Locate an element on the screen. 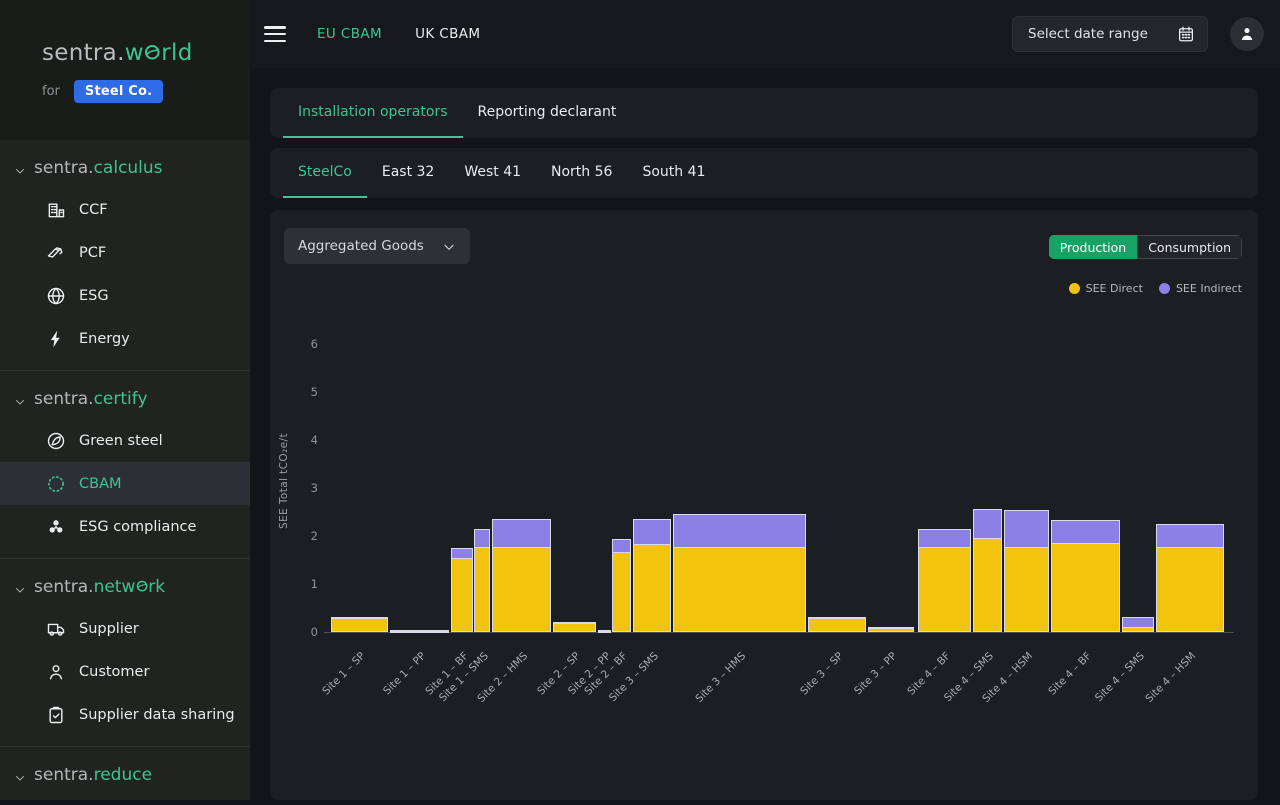  legend-item-see-indirect: SEE Indirect is located at coordinates (1200, 288).